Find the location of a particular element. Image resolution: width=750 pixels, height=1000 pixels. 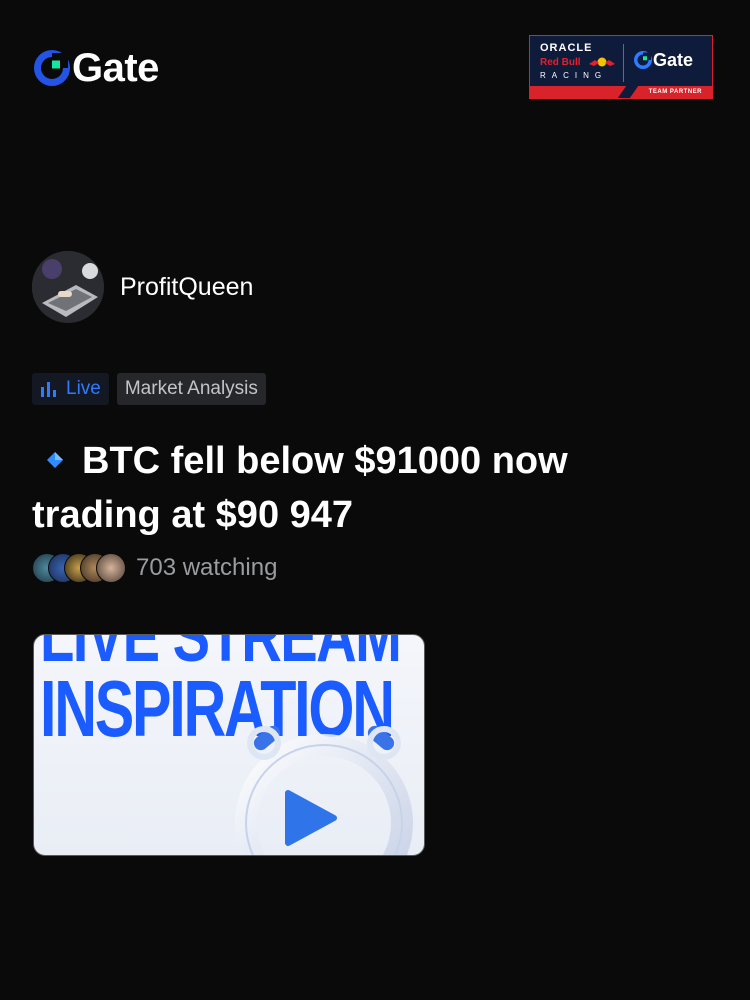

author-avatar is located at coordinates (68, 287).